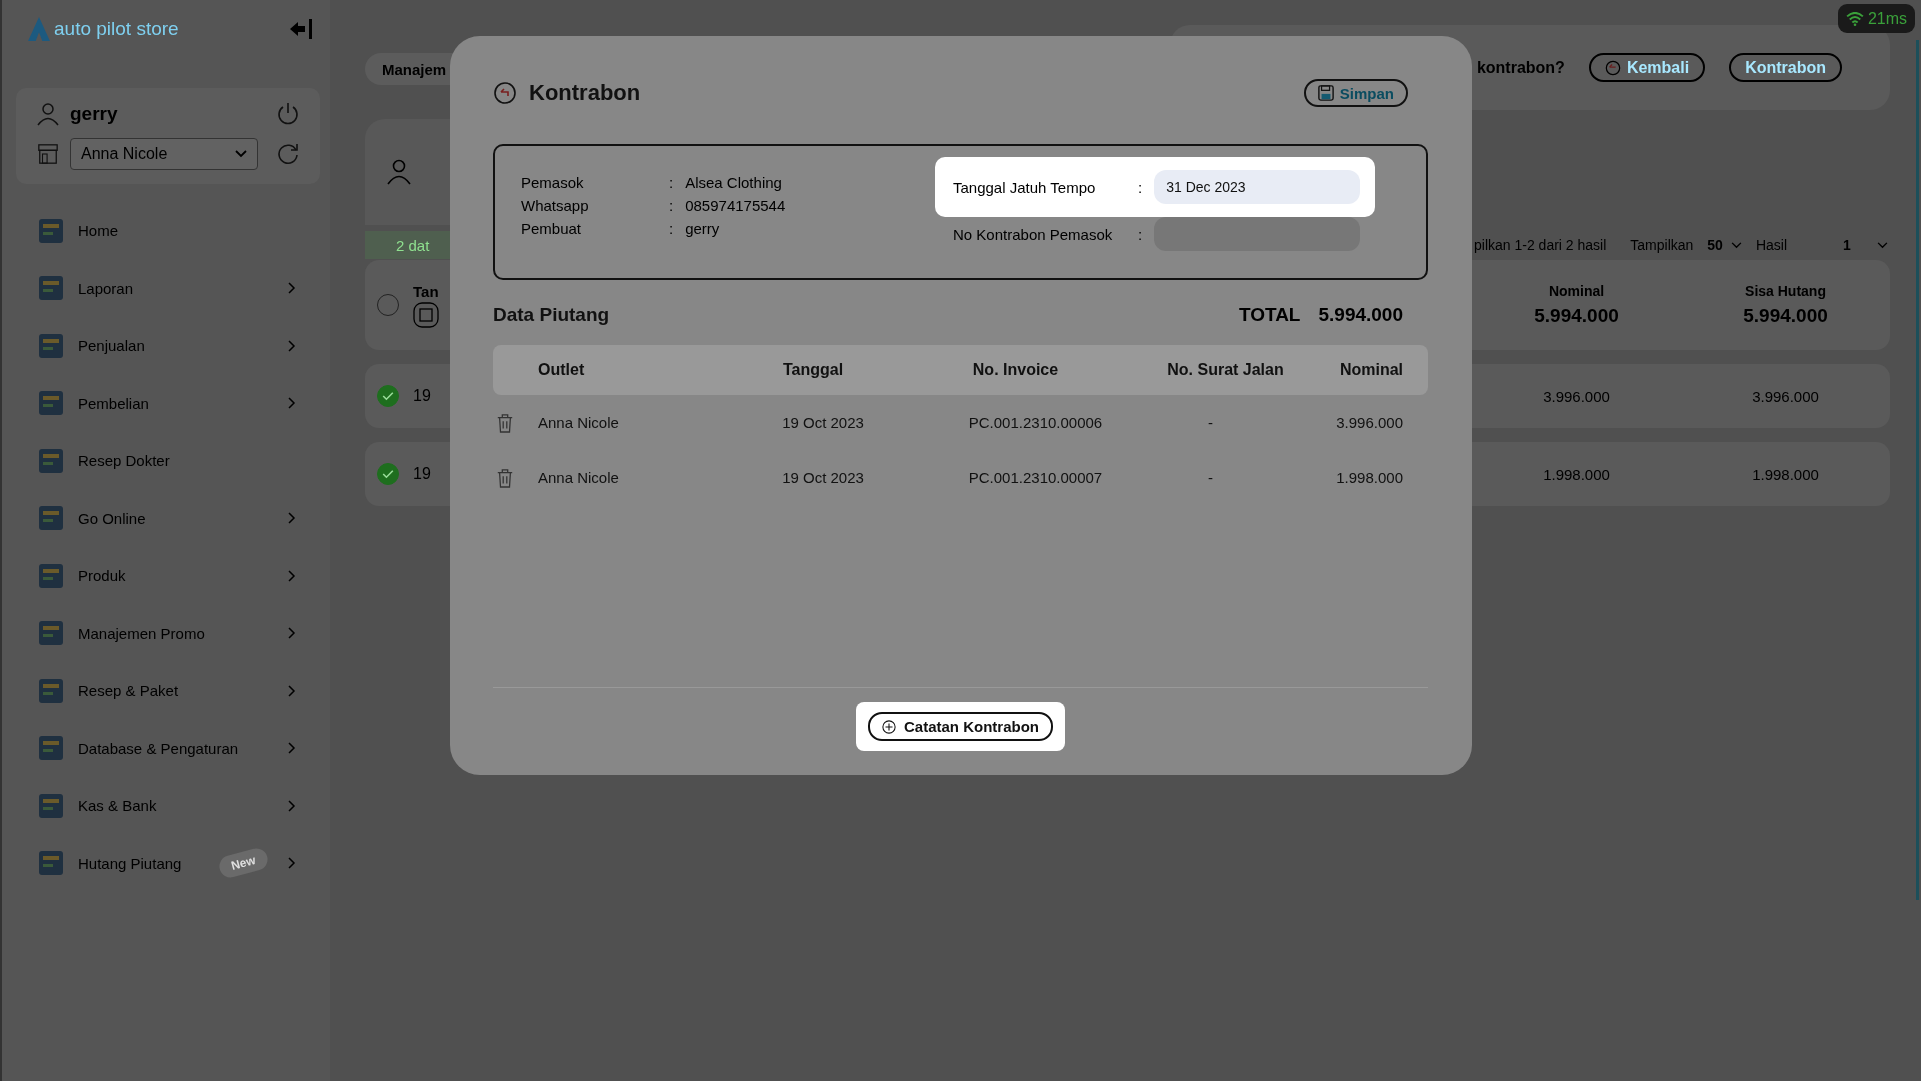  What do you see at coordinates (552, 228) in the screenshot?
I see `info-label: Pembuat` at bounding box center [552, 228].